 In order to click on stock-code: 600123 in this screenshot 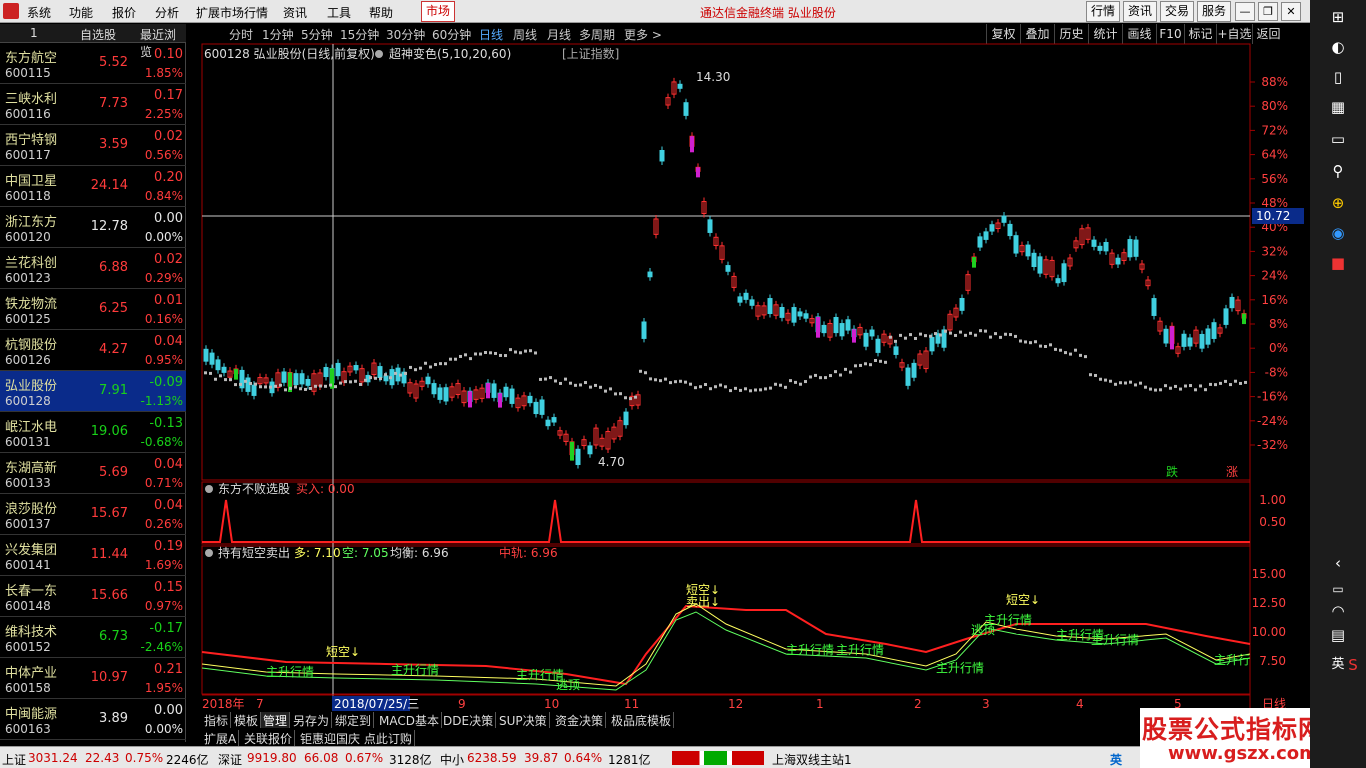, I will do `click(28, 278)`.